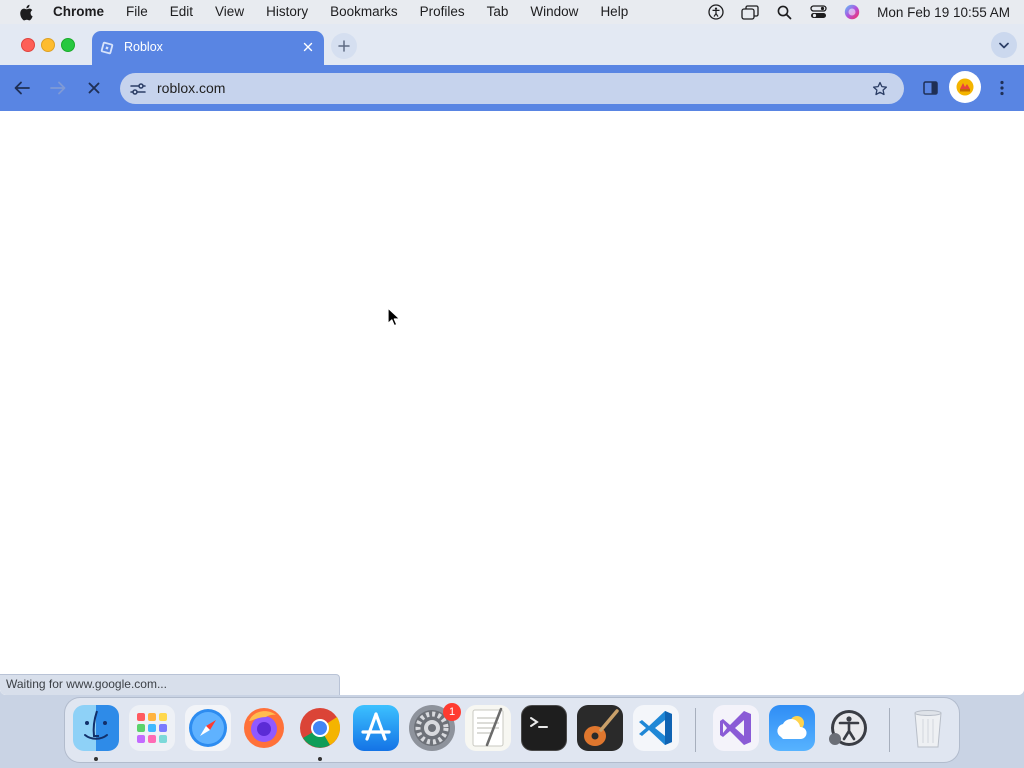  I want to click on new-tab-button, so click(344, 46).